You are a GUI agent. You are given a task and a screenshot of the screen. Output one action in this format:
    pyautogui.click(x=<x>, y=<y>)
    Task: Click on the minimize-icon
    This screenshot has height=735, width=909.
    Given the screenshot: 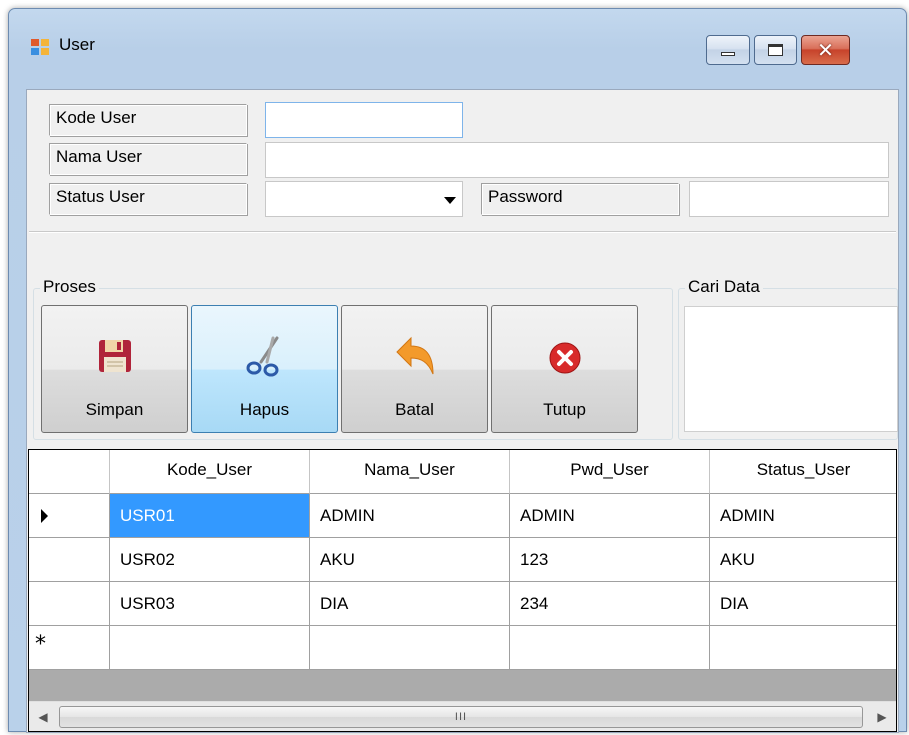 What is the action you would take?
    pyautogui.click(x=728, y=54)
    